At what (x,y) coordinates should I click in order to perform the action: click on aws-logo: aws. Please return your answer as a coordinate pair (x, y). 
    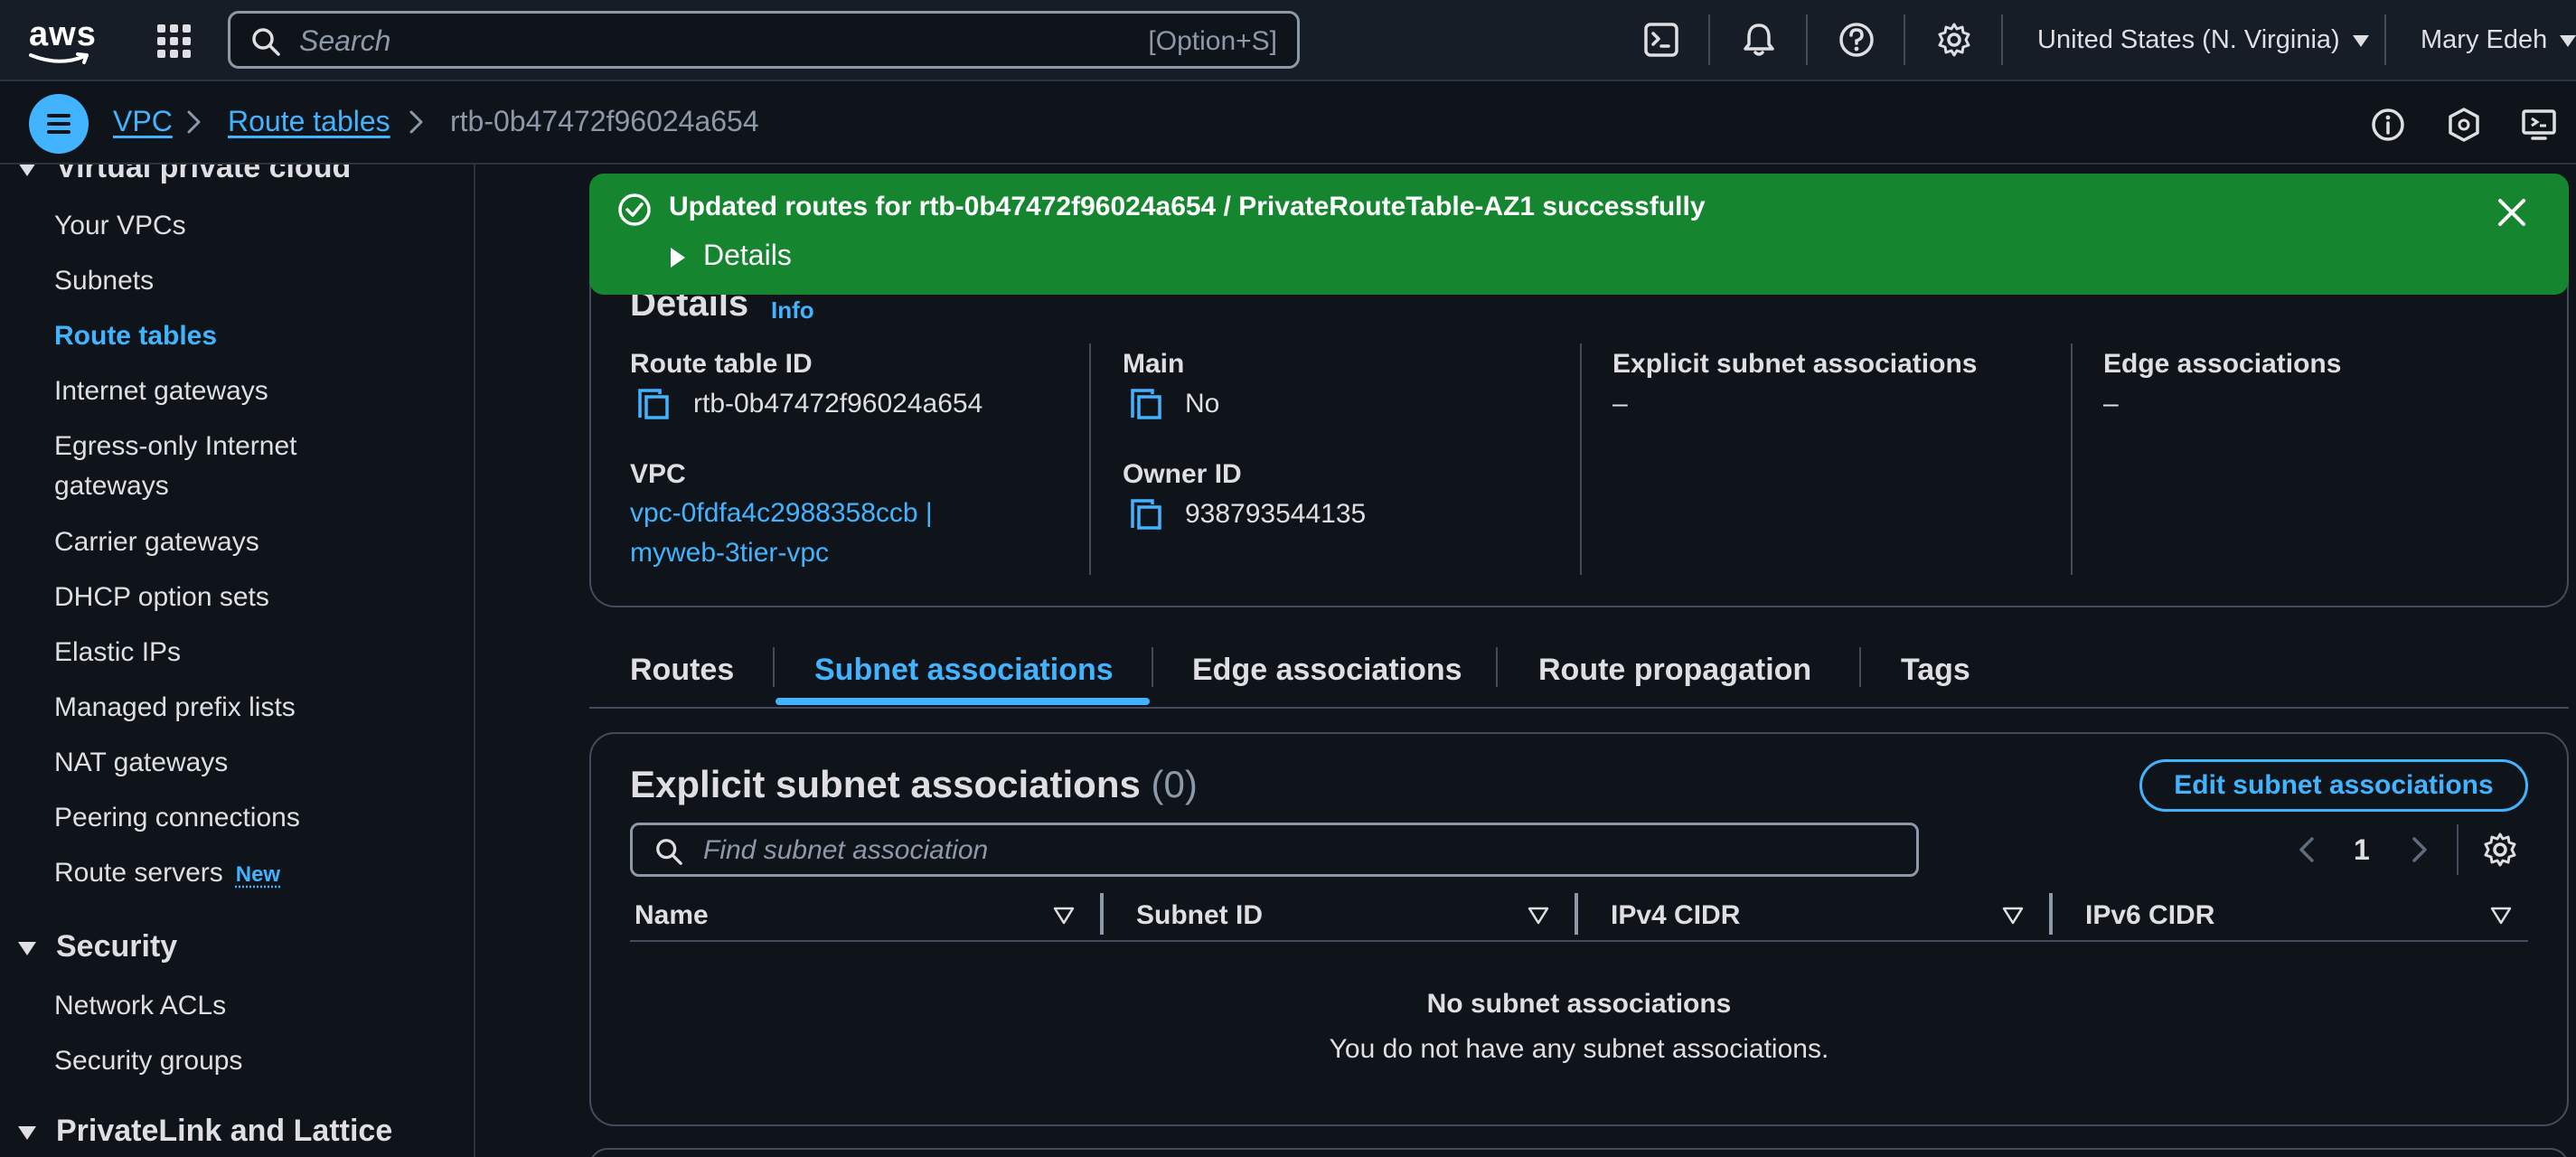
    Looking at the image, I should click on (65, 41).